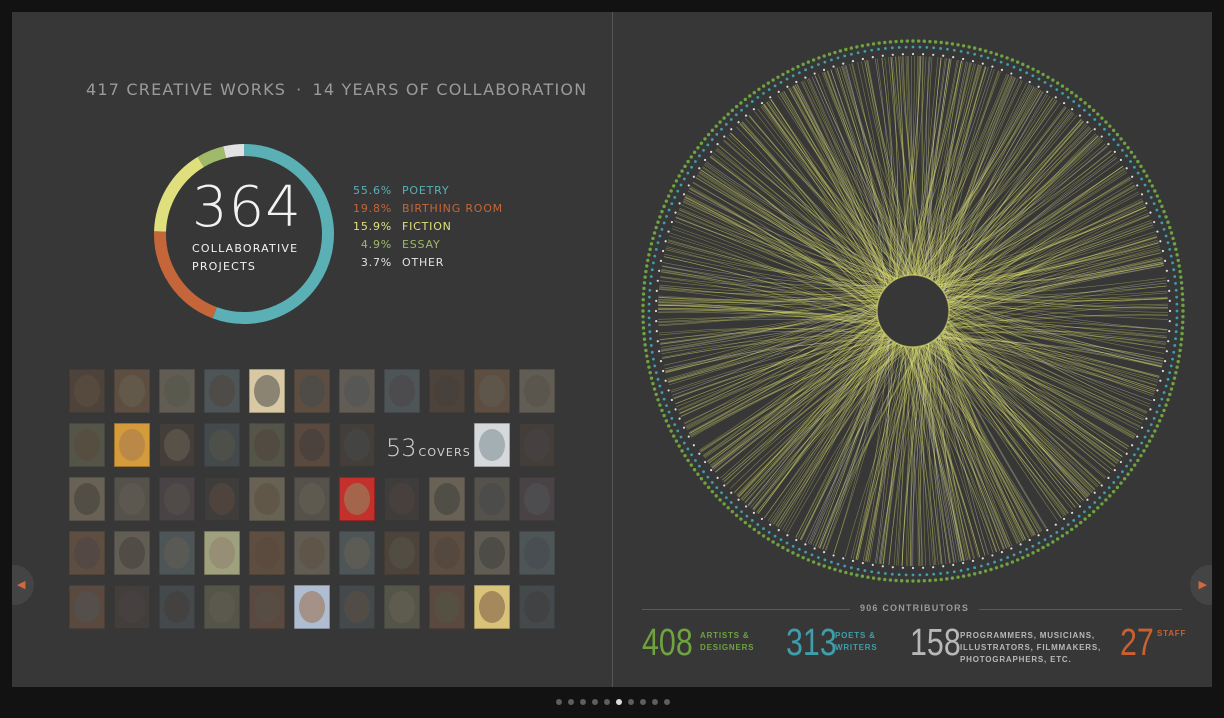  What do you see at coordinates (247, 207) in the screenshot?
I see `projects-count: 364` at bounding box center [247, 207].